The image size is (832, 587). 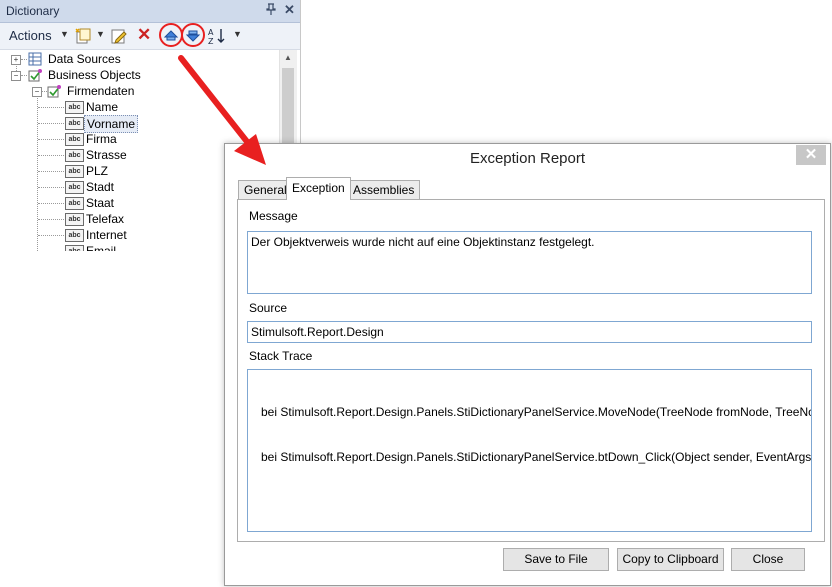 What do you see at coordinates (768, 559) in the screenshot?
I see `close-button: Close` at bounding box center [768, 559].